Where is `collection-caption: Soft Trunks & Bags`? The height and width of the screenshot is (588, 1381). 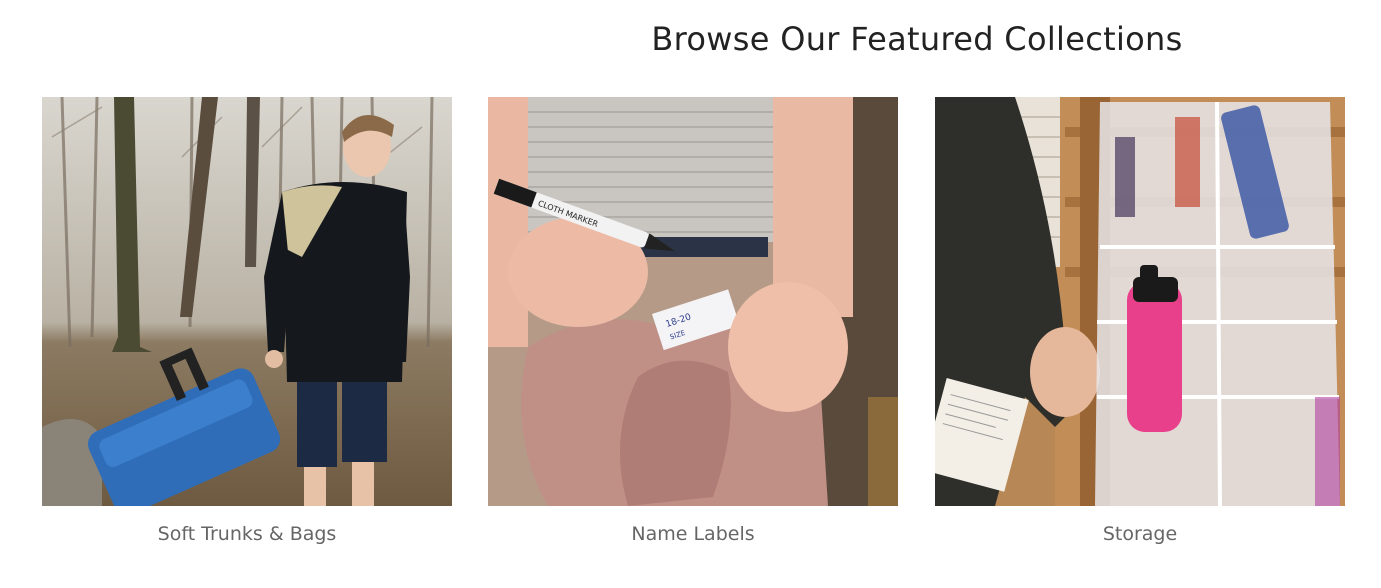 collection-caption: Soft Trunks & Bags is located at coordinates (247, 534).